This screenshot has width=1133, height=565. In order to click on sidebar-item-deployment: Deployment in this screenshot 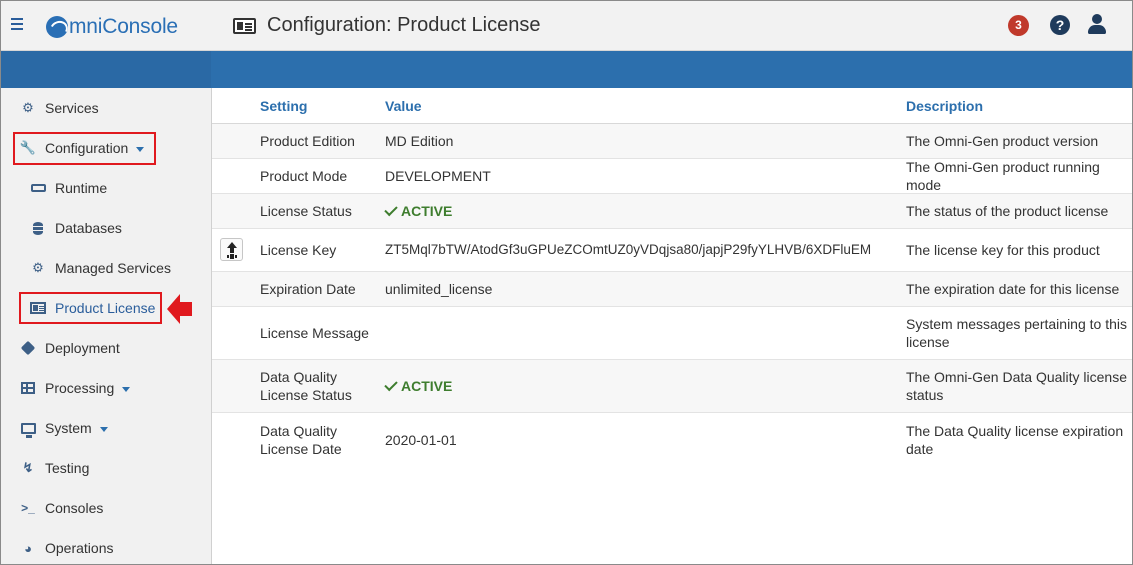, I will do `click(106, 348)`.